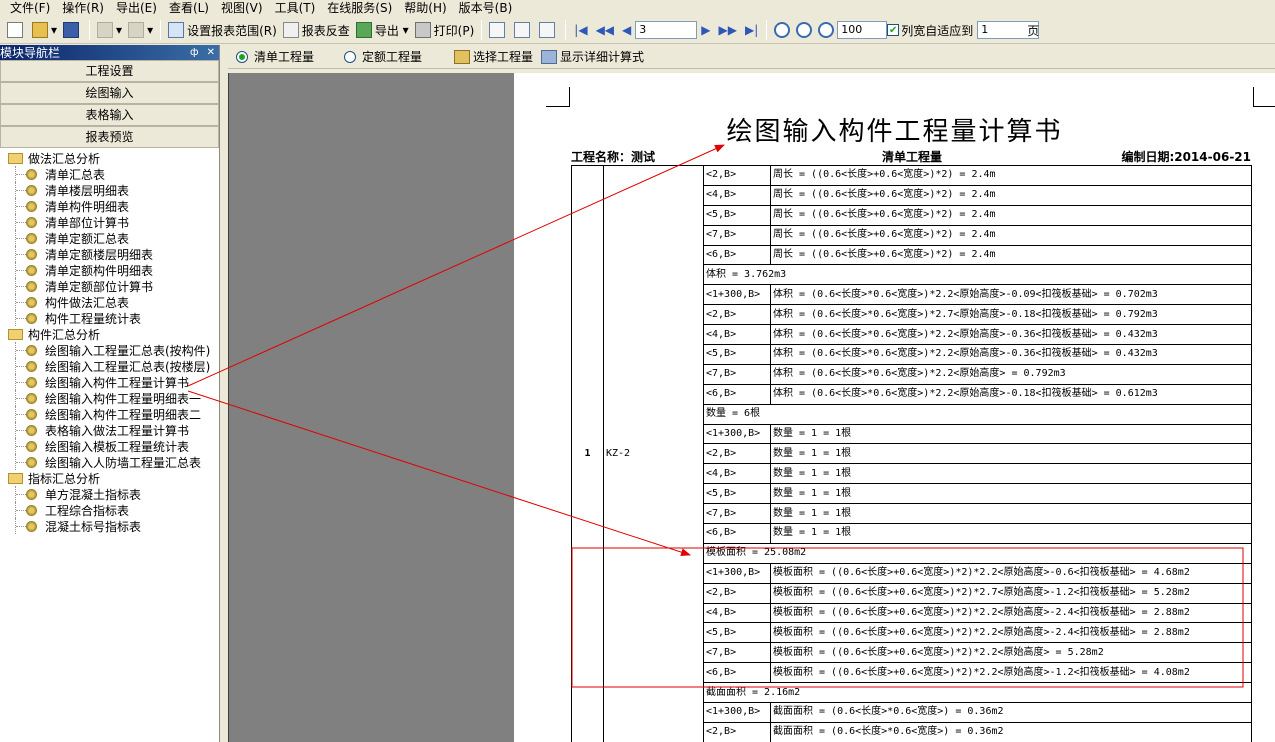  Describe the element at coordinates (295, 8) in the screenshot. I see `menu-item: 工具(T)` at that location.